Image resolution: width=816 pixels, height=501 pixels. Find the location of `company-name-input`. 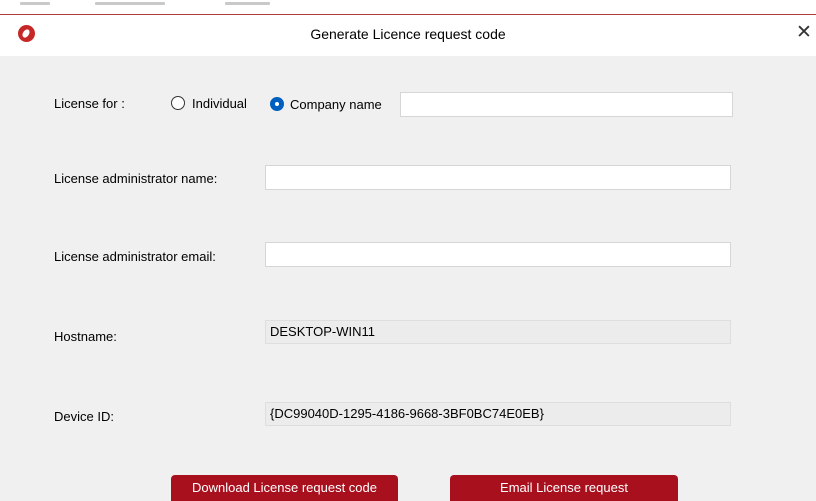

company-name-input is located at coordinates (566, 104).